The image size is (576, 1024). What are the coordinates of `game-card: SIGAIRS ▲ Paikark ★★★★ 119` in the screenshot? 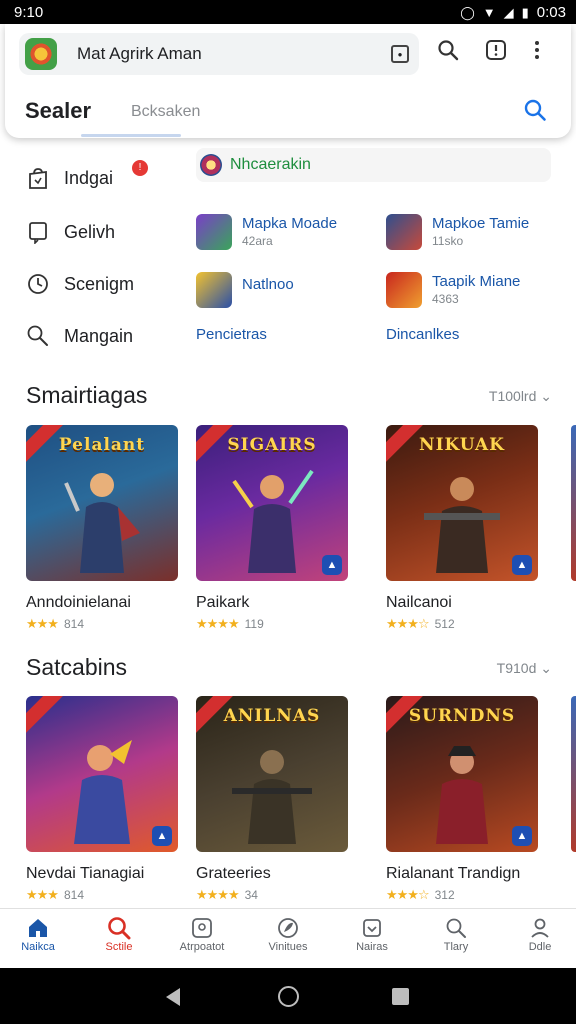 It's located at (272, 528).